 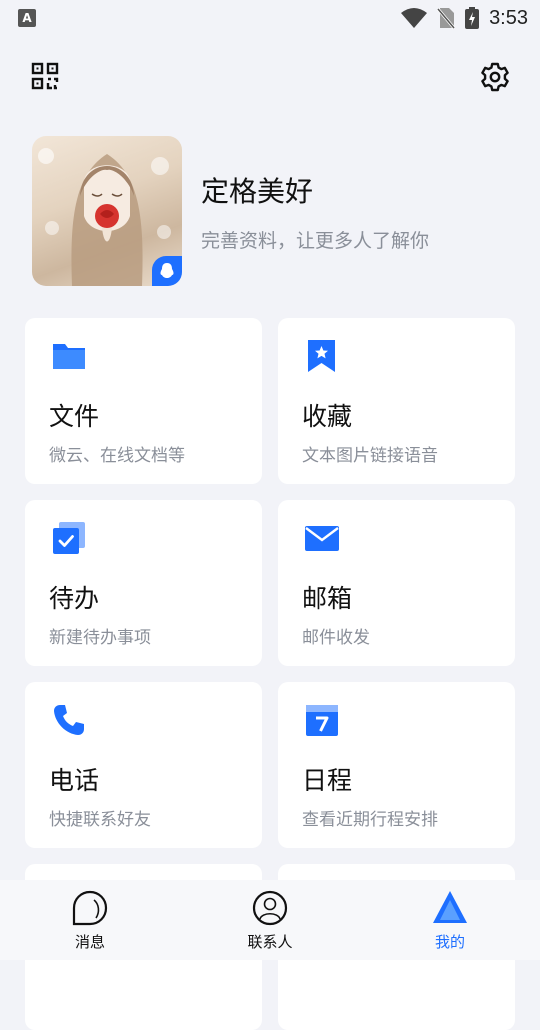 I want to click on nav-me: 我的, so click(x=450, y=920).